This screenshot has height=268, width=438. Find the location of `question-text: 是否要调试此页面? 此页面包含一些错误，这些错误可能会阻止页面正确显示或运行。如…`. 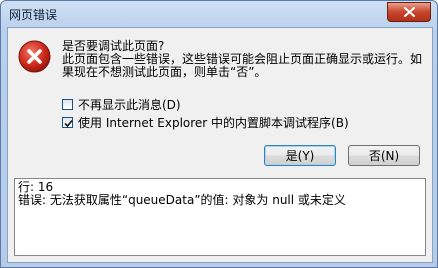

question-text: 是否要调试此页面? 此页面包含一些错误，这些错误可能会阻止页面正确显示或运行。如… is located at coordinates (245, 59).